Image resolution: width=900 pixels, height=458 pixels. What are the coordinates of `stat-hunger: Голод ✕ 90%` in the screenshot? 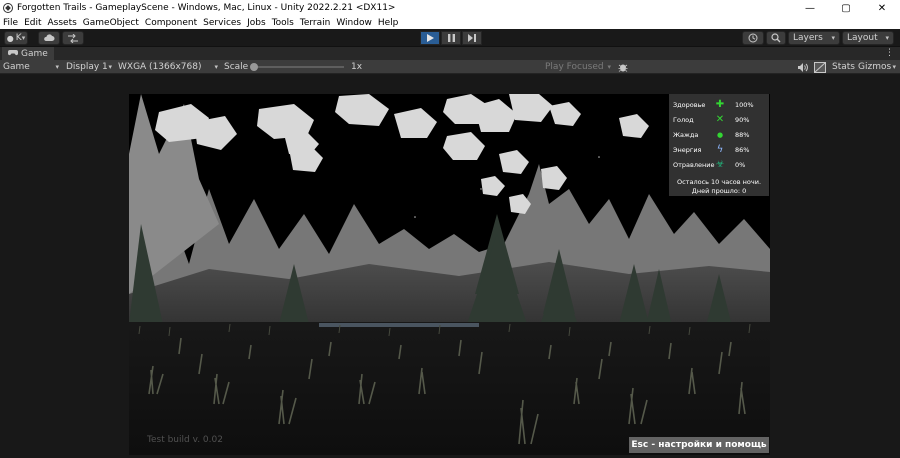 It's located at (719, 119).